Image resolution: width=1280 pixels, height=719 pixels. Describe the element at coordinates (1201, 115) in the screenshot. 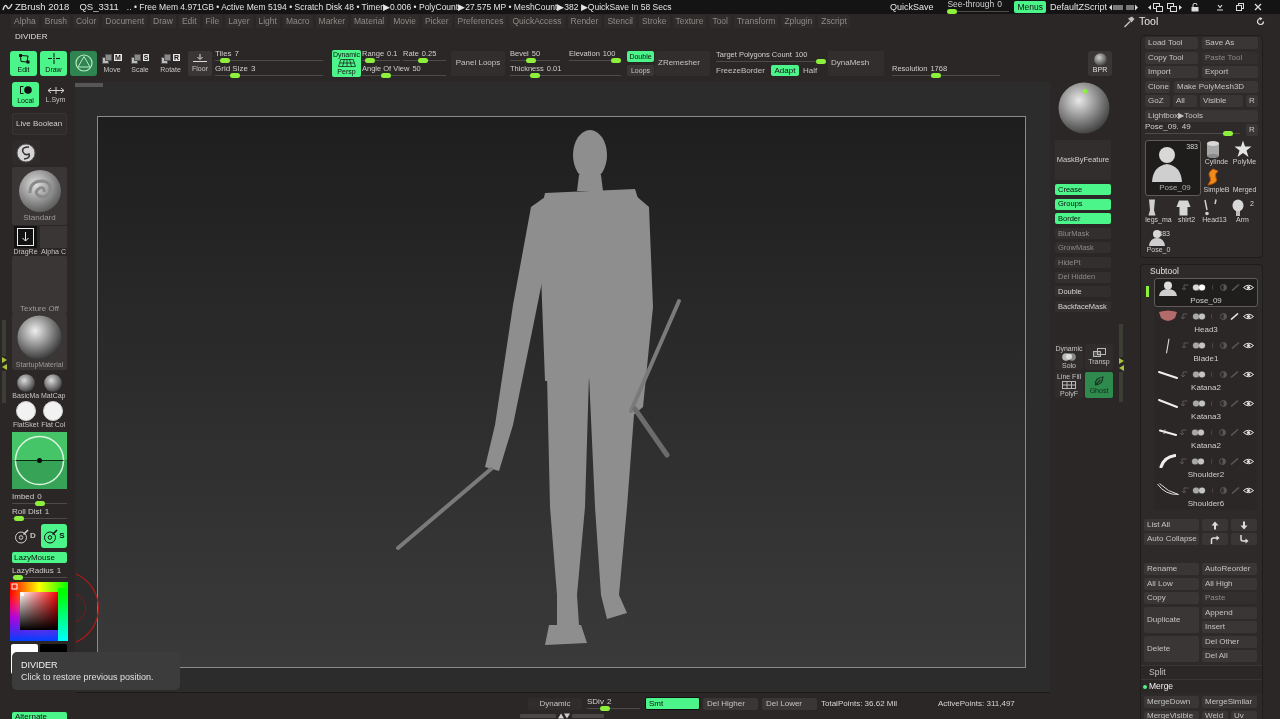

I see `lightbox-button: Lightbox▶Tools` at that location.